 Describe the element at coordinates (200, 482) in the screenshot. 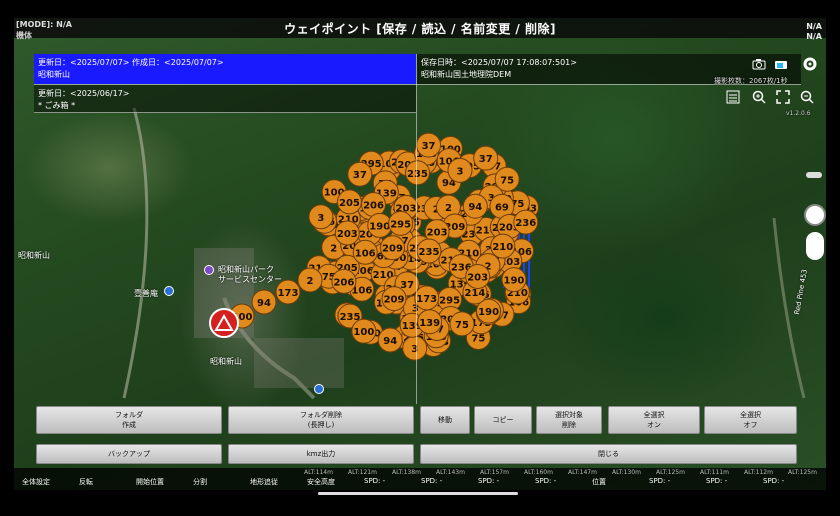

I see `bottom-nav-item: 分割` at that location.